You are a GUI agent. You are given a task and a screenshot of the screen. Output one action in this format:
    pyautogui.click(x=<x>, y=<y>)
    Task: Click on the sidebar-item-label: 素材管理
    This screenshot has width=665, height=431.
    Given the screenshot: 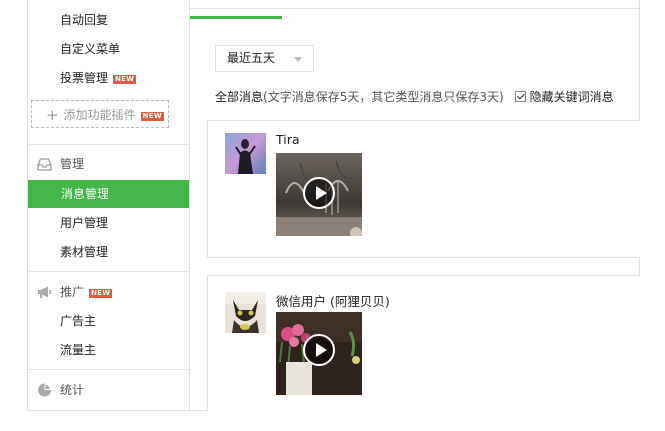 What is the action you would take?
    pyautogui.click(x=84, y=252)
    